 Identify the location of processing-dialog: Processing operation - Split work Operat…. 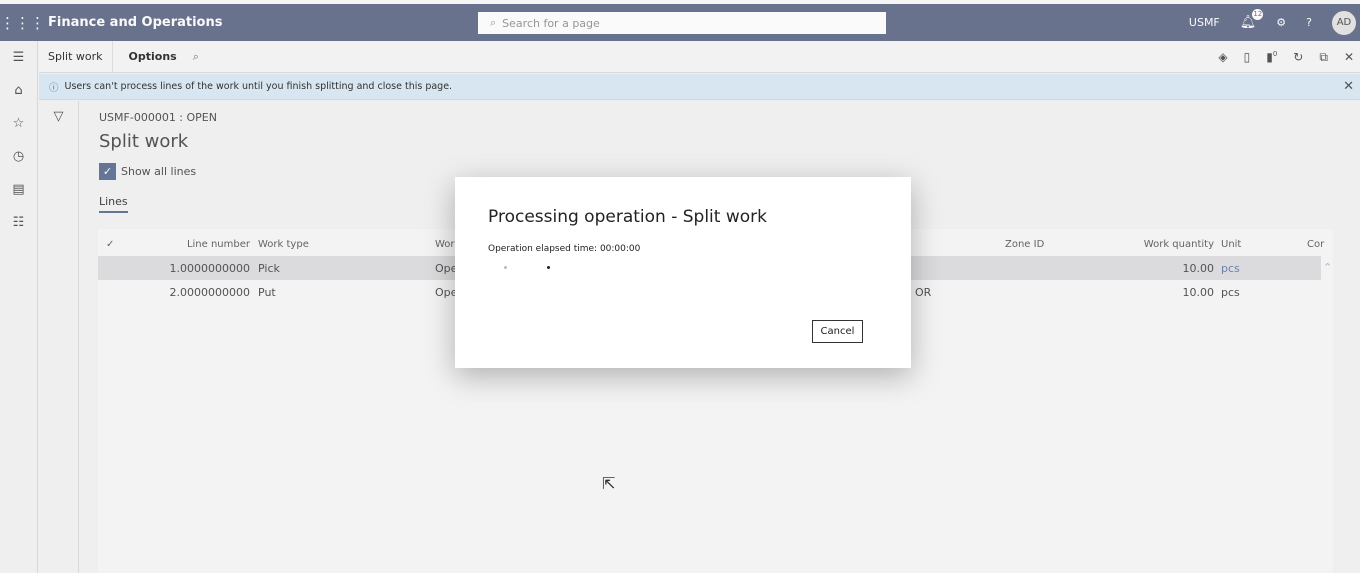
(683, 272).